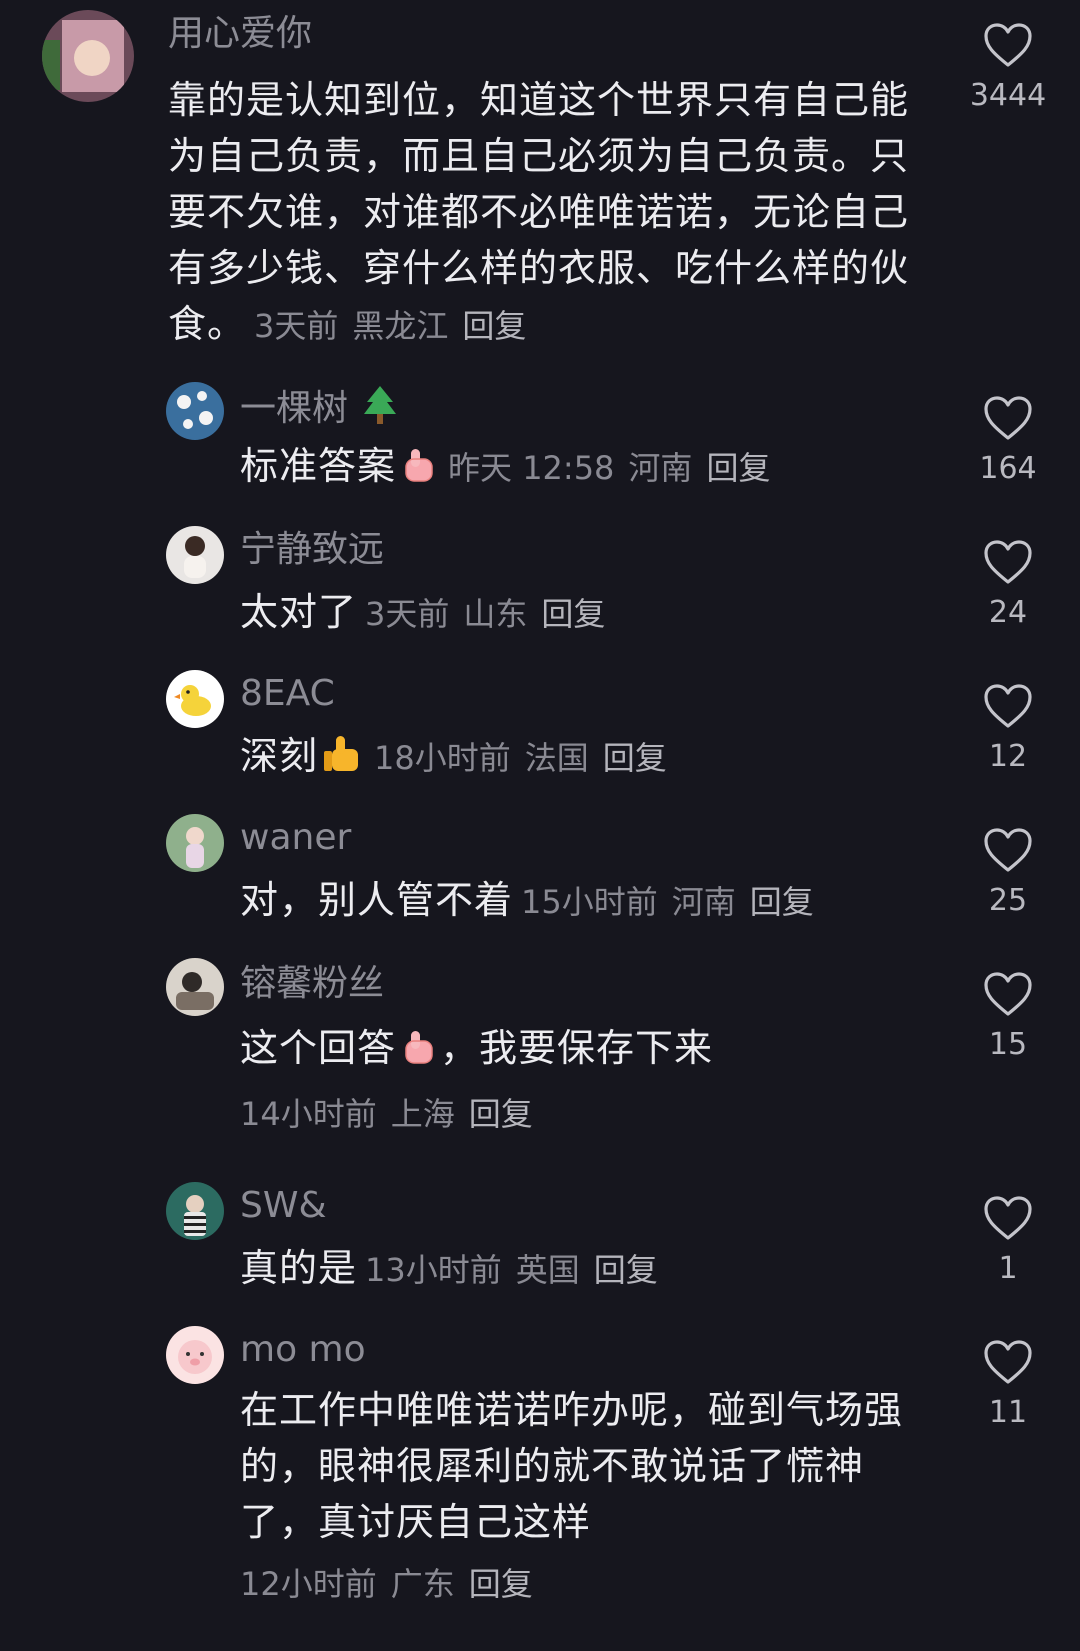 The width and height of the screenshot is (1080, 1651). Describe the element at coordinates (377, 900) in the screenshot. I see `comment-body: 对，别人管不着` at that location.